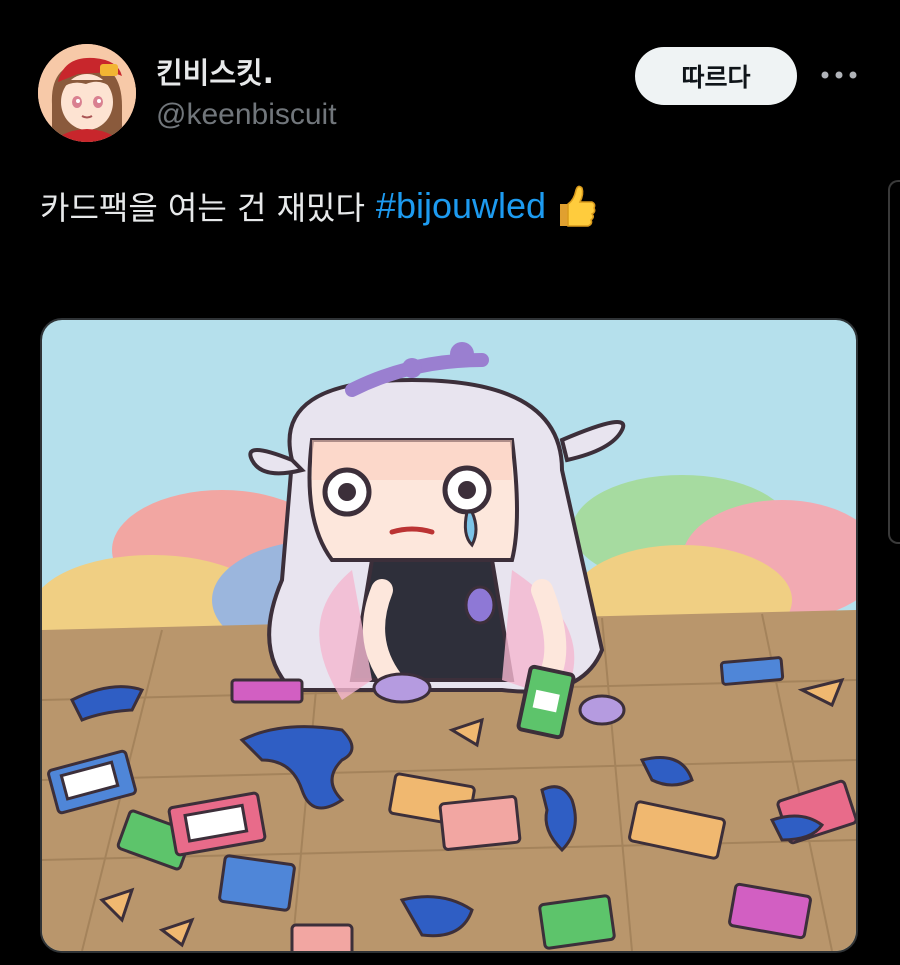 The width and height of the screenshot is (900, 965). Describe the element at coordinates (461, 206) in the screenshot. I see `hashtag-link: #bijouwled` at that location.